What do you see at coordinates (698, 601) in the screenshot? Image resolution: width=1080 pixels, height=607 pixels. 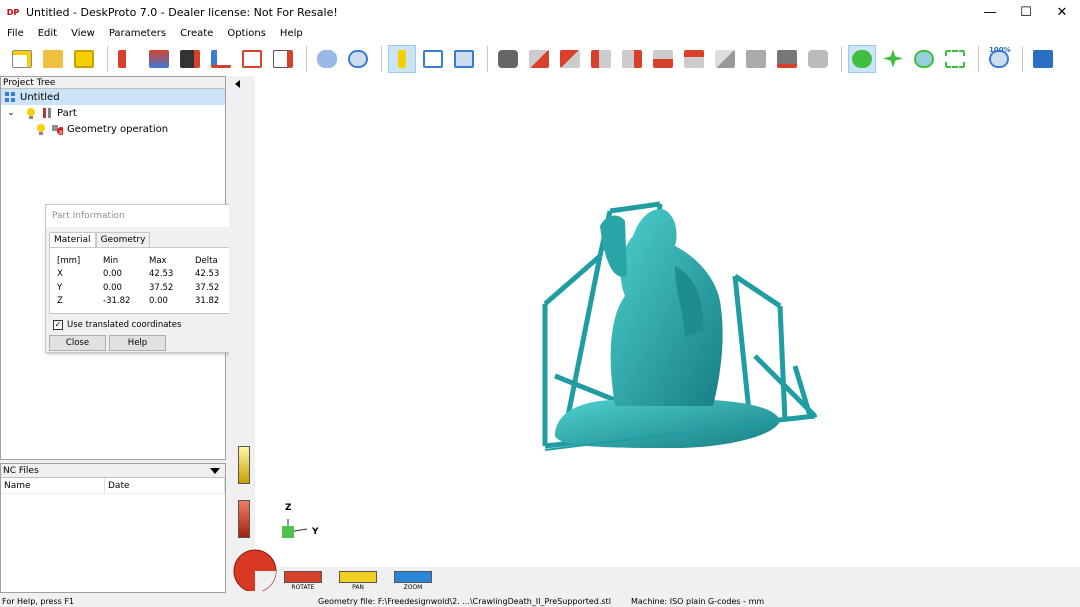 I see `status-machine: Machine: ISO plain G-codes - mm` at bounding box center [698, 601].